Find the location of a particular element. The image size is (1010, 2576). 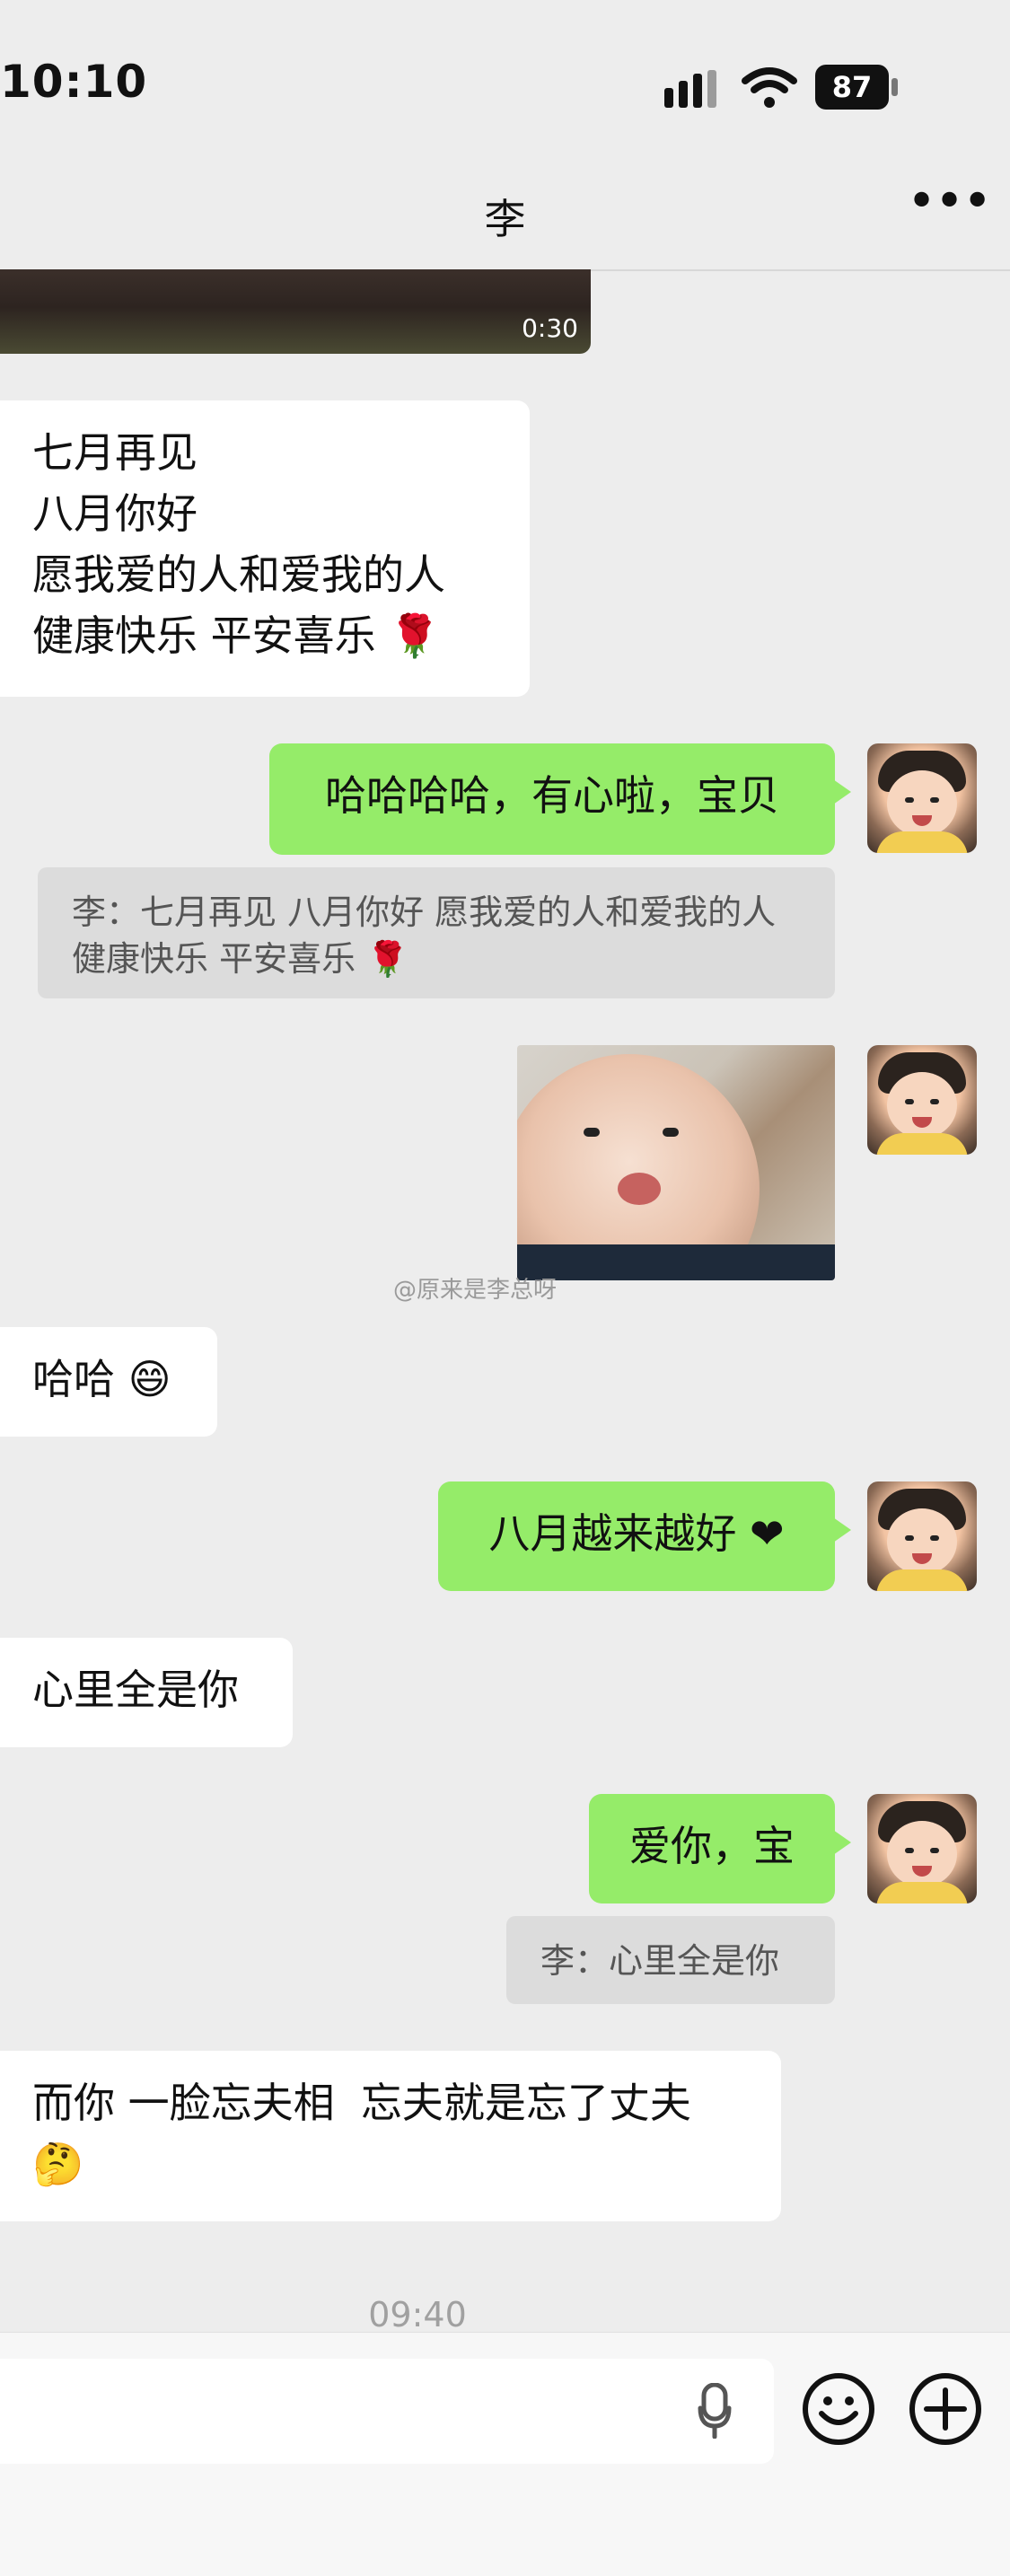

message-input is located at coordinates (387, 2411).